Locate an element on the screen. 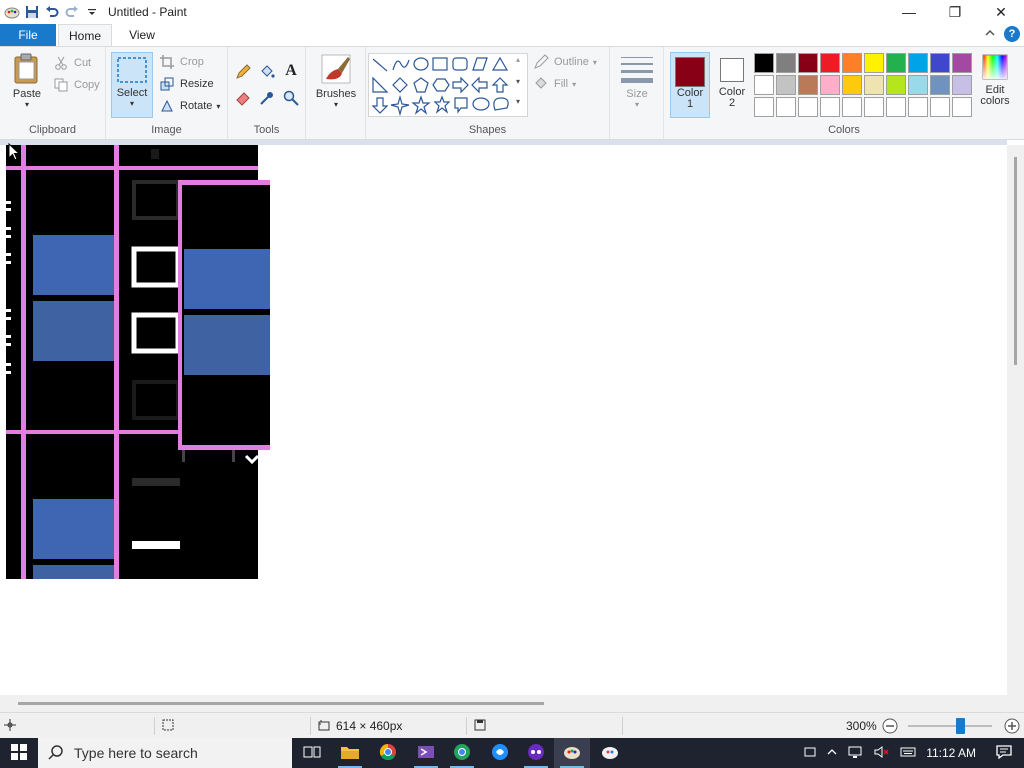  zoom-slider-thumb is located at coordinates (960, 726).